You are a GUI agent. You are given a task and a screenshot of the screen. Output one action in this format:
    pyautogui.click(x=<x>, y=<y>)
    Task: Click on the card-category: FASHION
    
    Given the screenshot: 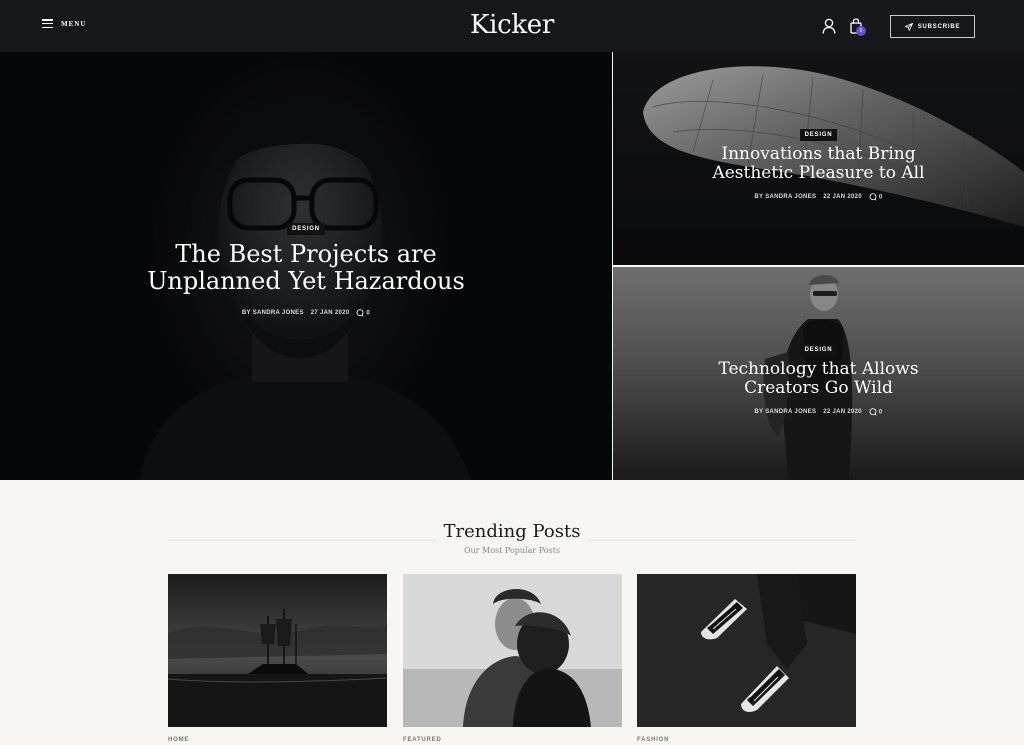 What is the action you would take?
    pyautogui.click(x=653, y=740)
    